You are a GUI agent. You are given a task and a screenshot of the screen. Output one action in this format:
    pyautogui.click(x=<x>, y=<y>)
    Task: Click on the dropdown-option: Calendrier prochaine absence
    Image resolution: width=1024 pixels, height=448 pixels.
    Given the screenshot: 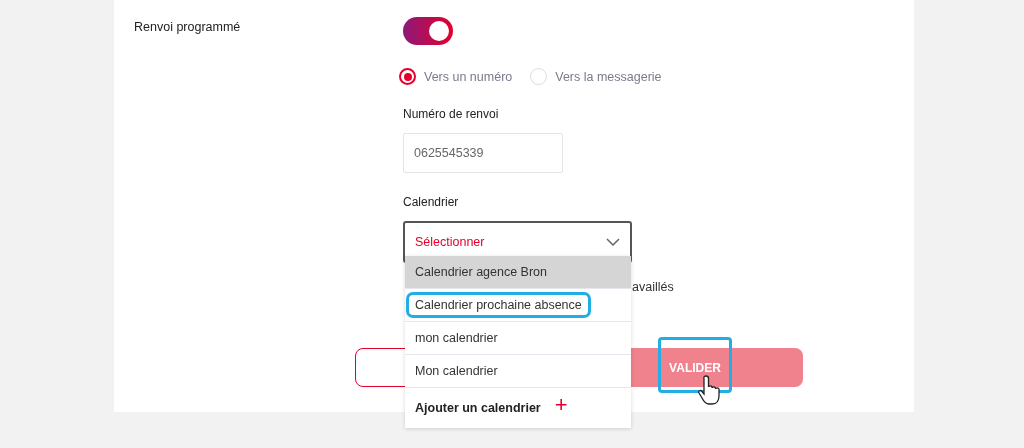 What is the action you would take?
    pyautogui.click(x=518, y=305)
    